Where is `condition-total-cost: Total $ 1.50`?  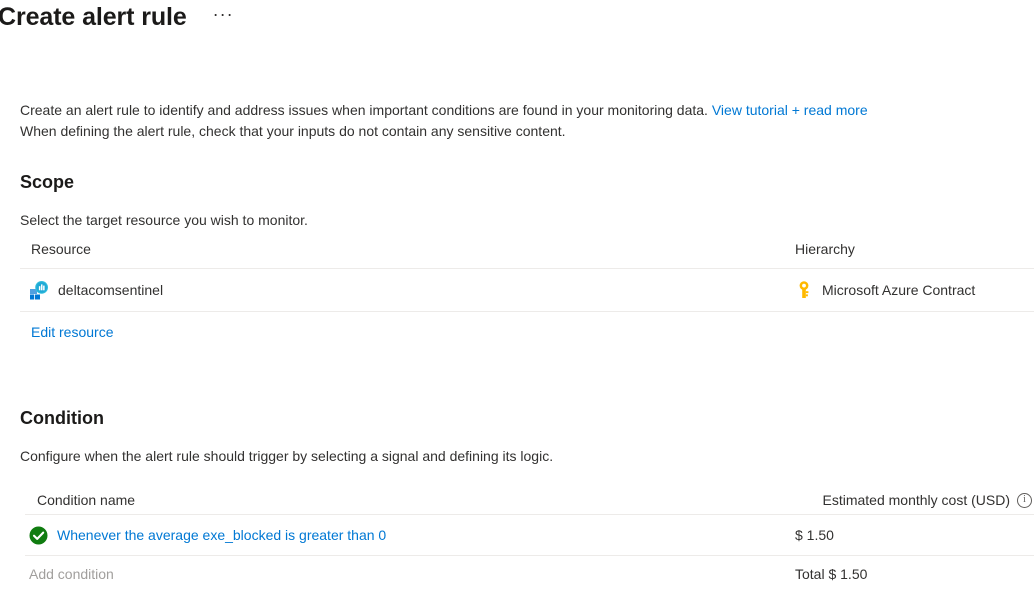
condition-total-cost: Total $ 1.50 is located at coordinates (831, 574).